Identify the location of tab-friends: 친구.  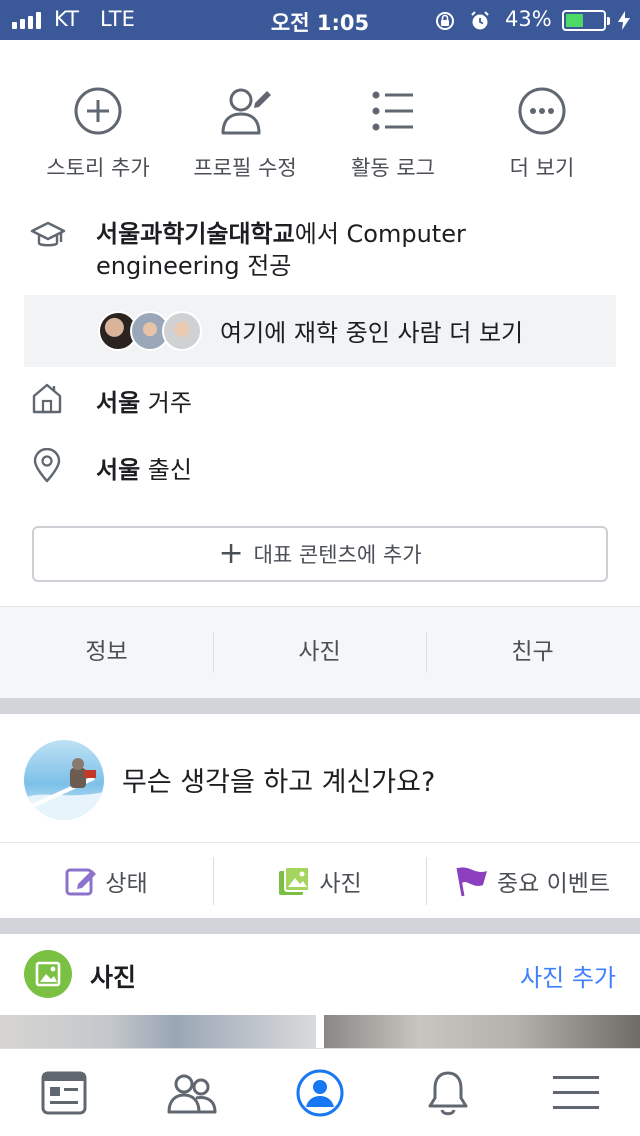
(532, 653).